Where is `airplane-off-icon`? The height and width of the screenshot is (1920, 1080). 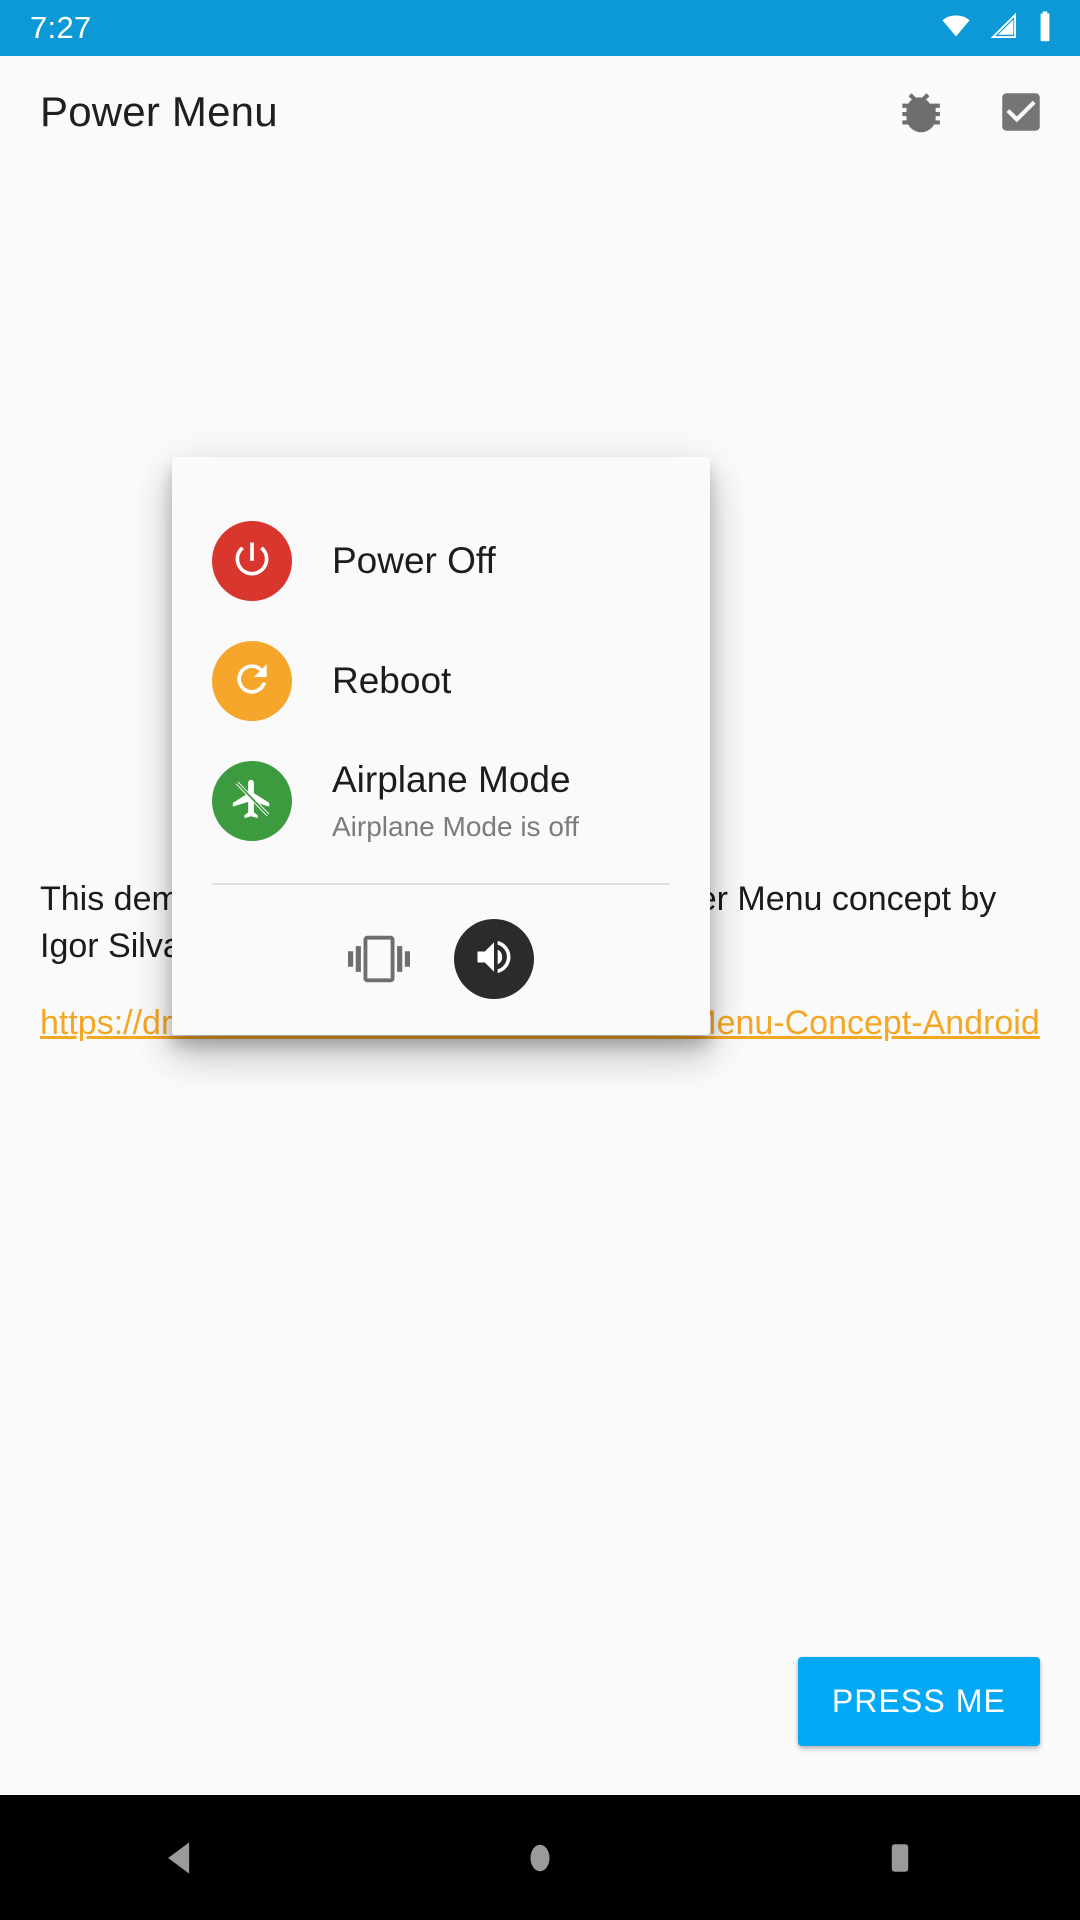 airplane-off-icon is located at coordinates (252, 801).